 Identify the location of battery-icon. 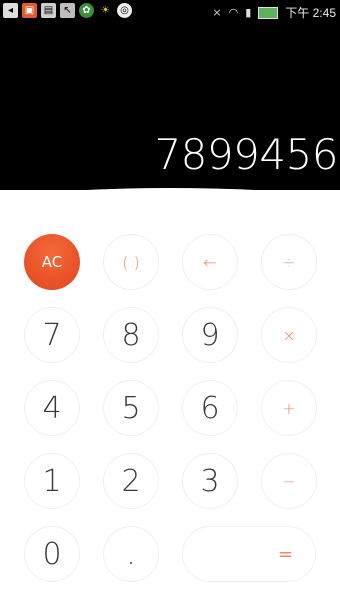
(268, 12).